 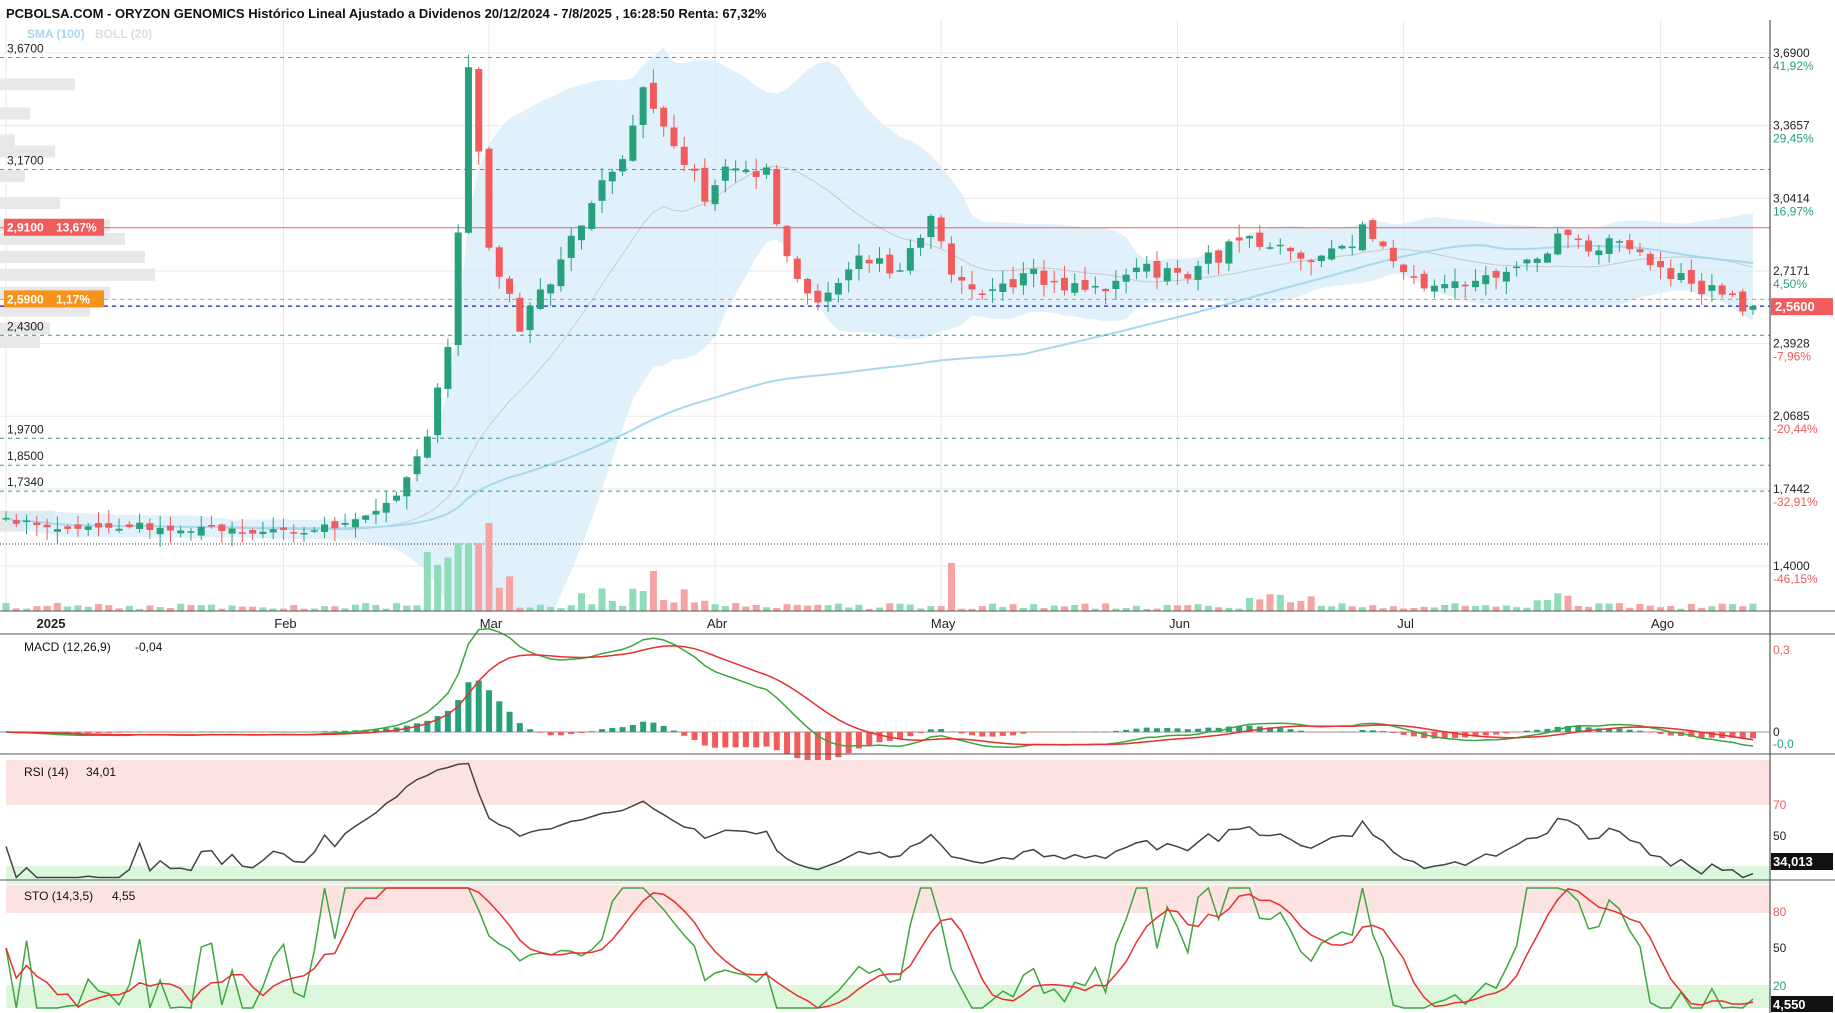 What do you see at coordinates (1780, 912) in the screenshot?
I see `sto-axis-80: 80` at bounding box center [1780, 912].